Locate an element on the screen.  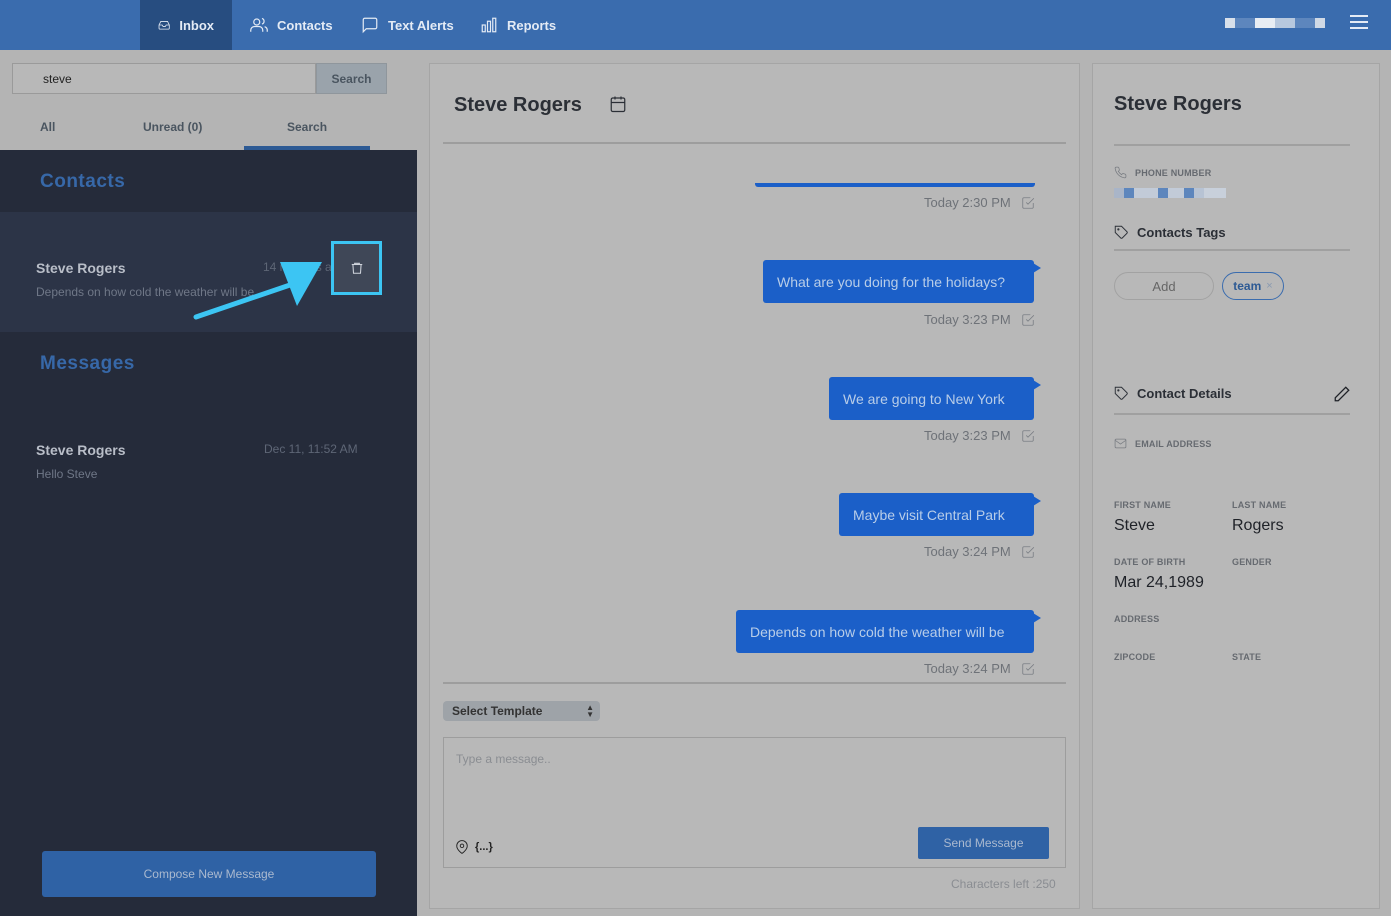
first-name-label: FIRST NAME is located at coordinates (1142, 505).